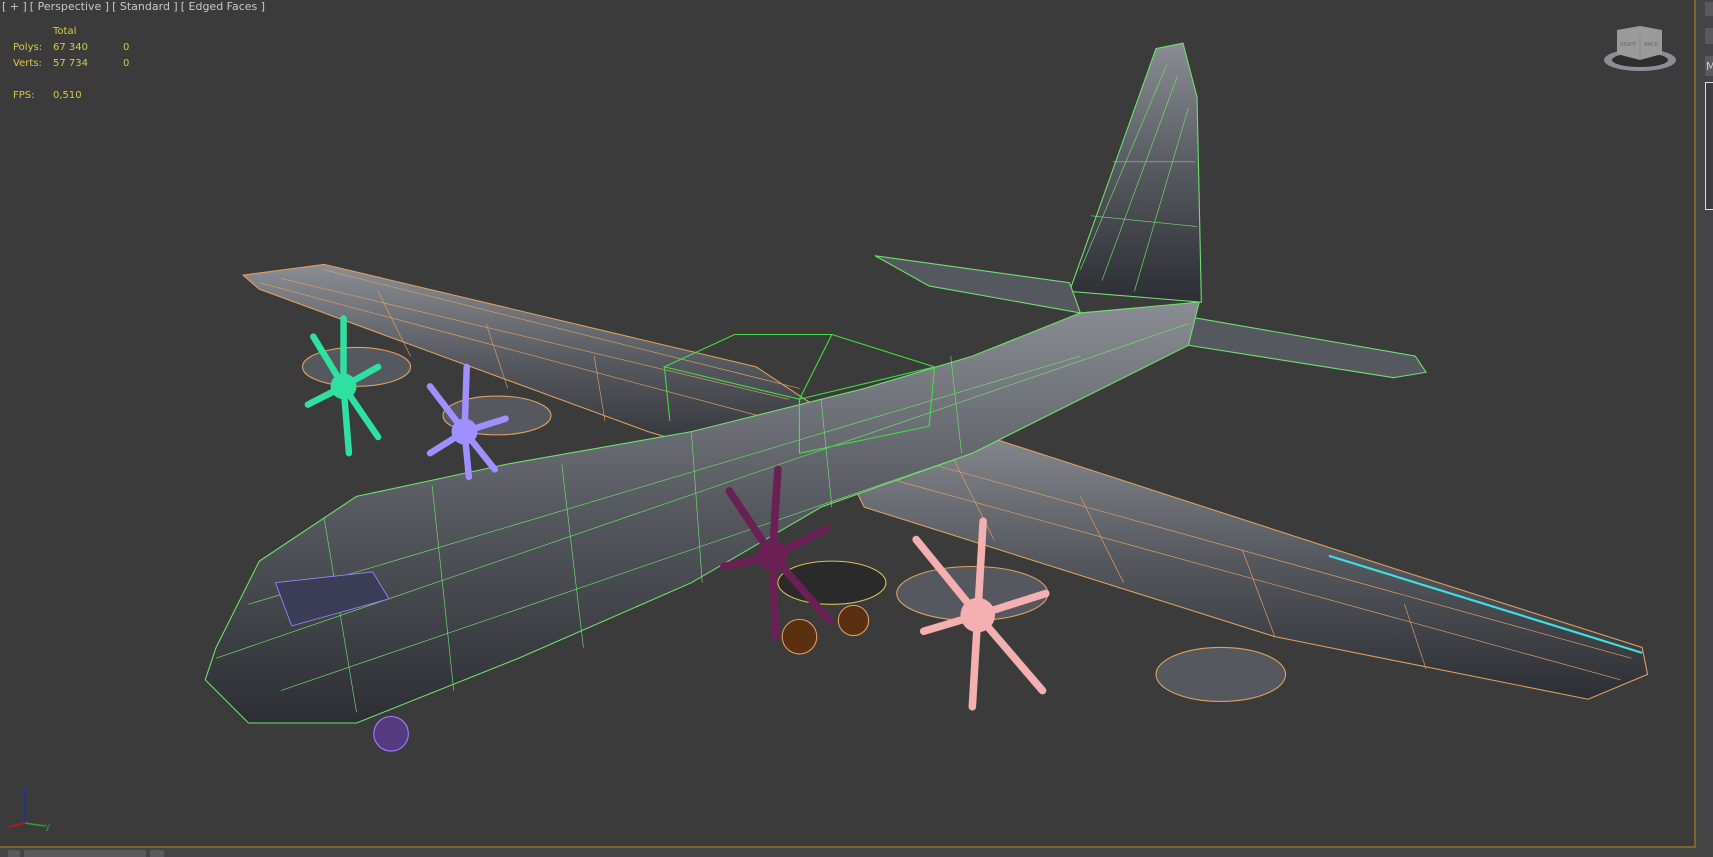 The width and height of the screenshot is (1713, 857). I want to click on stats-total: 67 340, so click(70, 47).